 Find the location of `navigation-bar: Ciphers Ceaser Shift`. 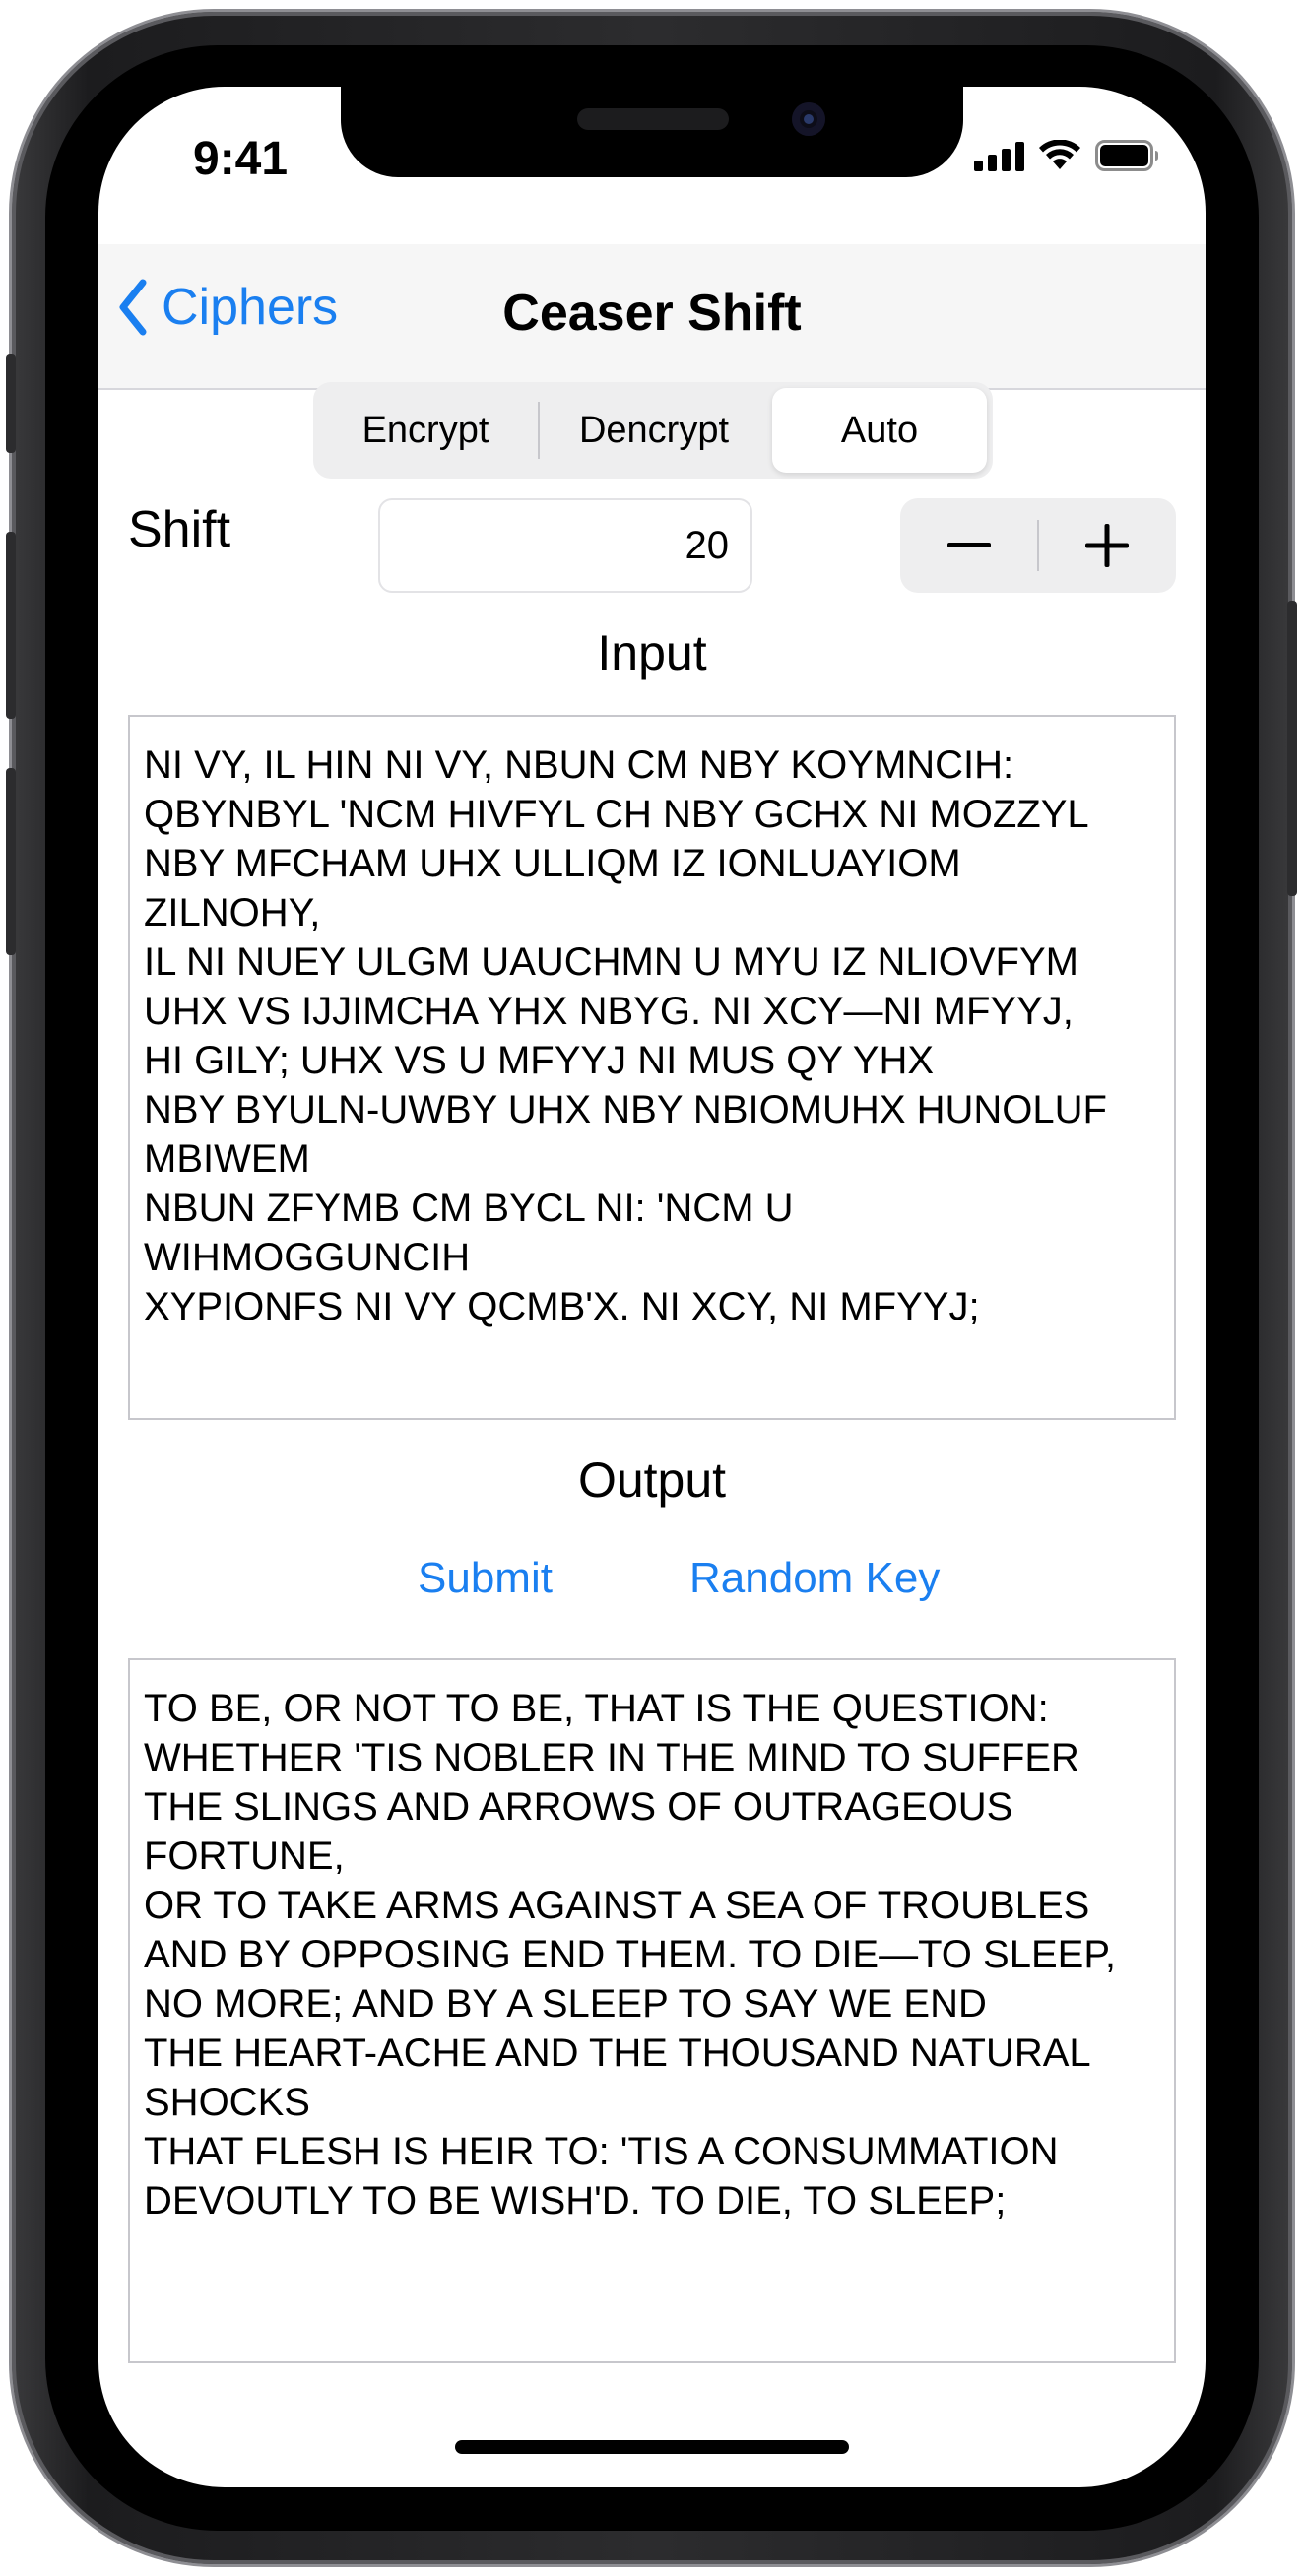

navigation-bar: Ciphers Ceaser Shift is located at coordinates (652, 317).